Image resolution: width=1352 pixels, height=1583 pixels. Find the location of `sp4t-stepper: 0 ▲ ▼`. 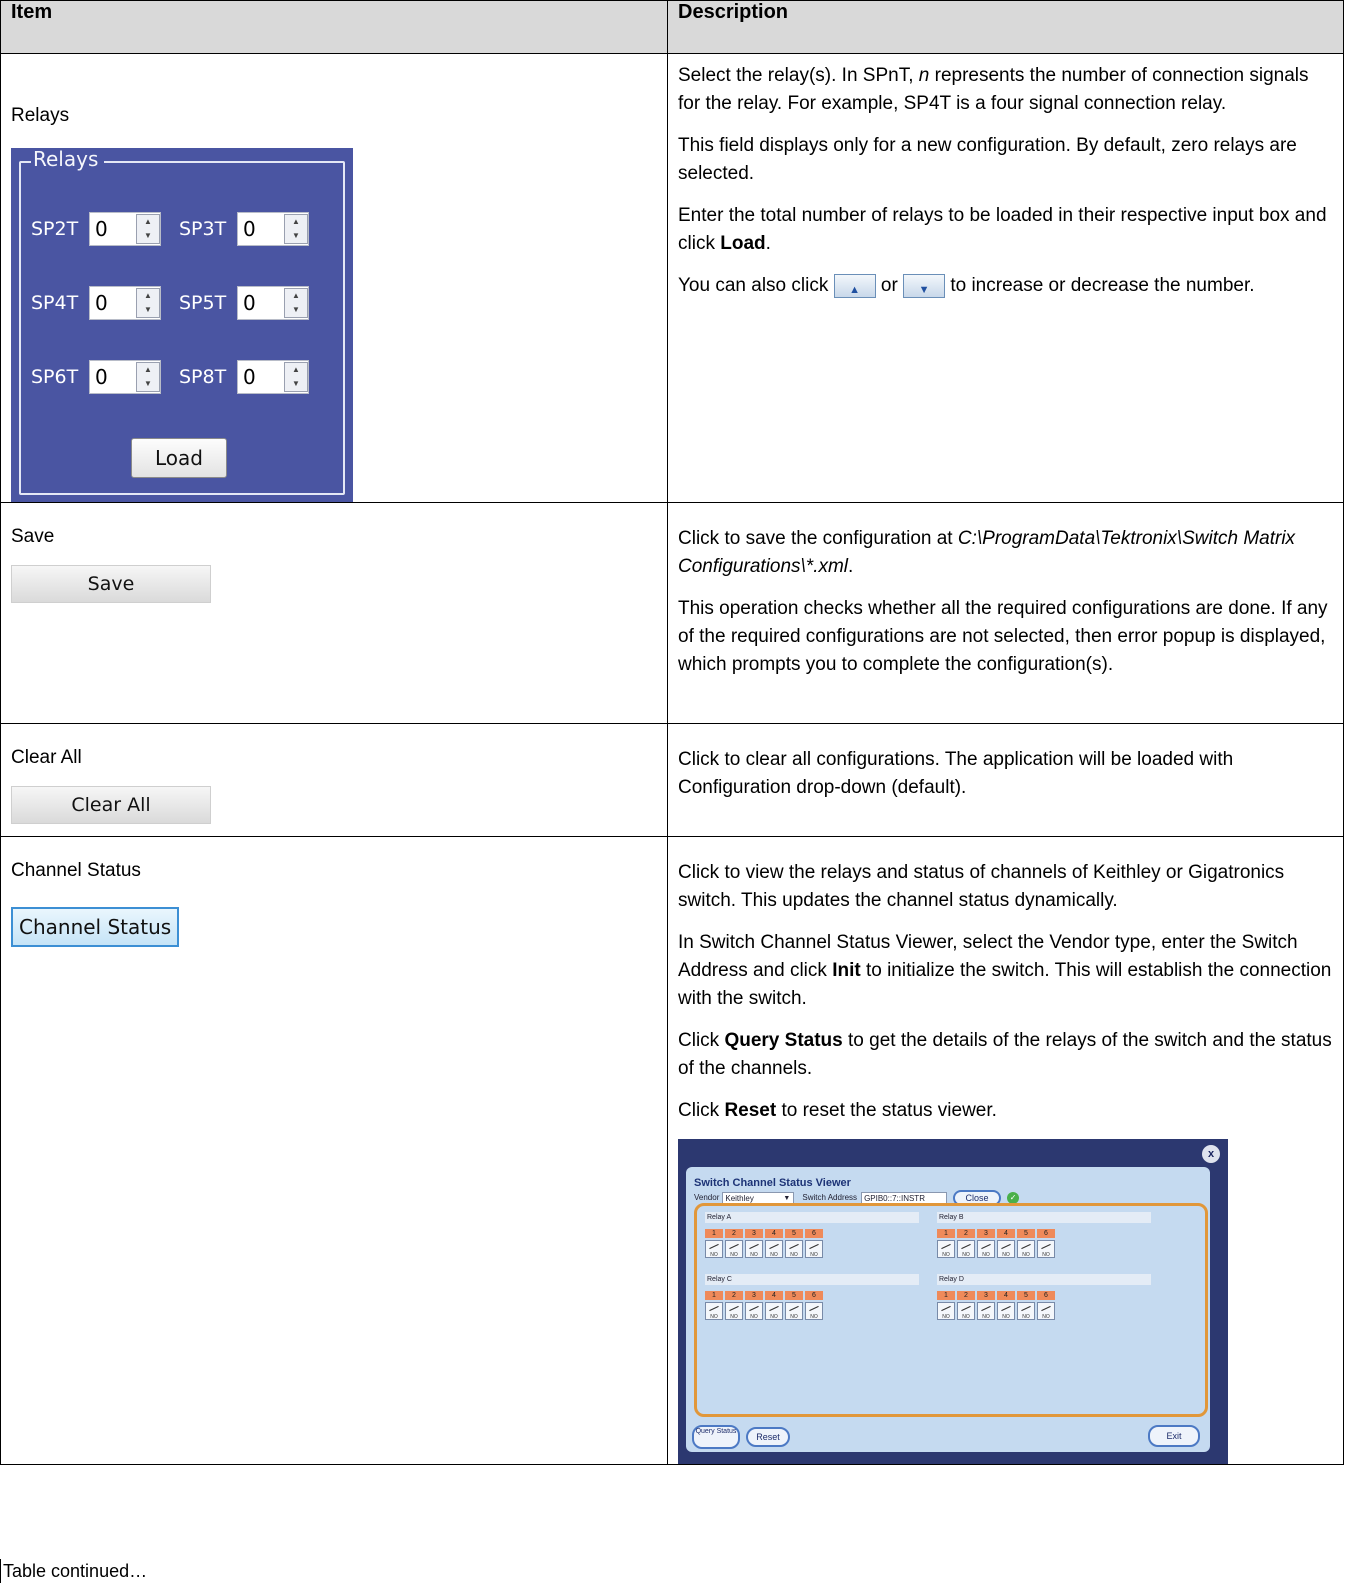

sp4t-stepper: 0 ▲ ▼ is located at coordinates (125, 303).